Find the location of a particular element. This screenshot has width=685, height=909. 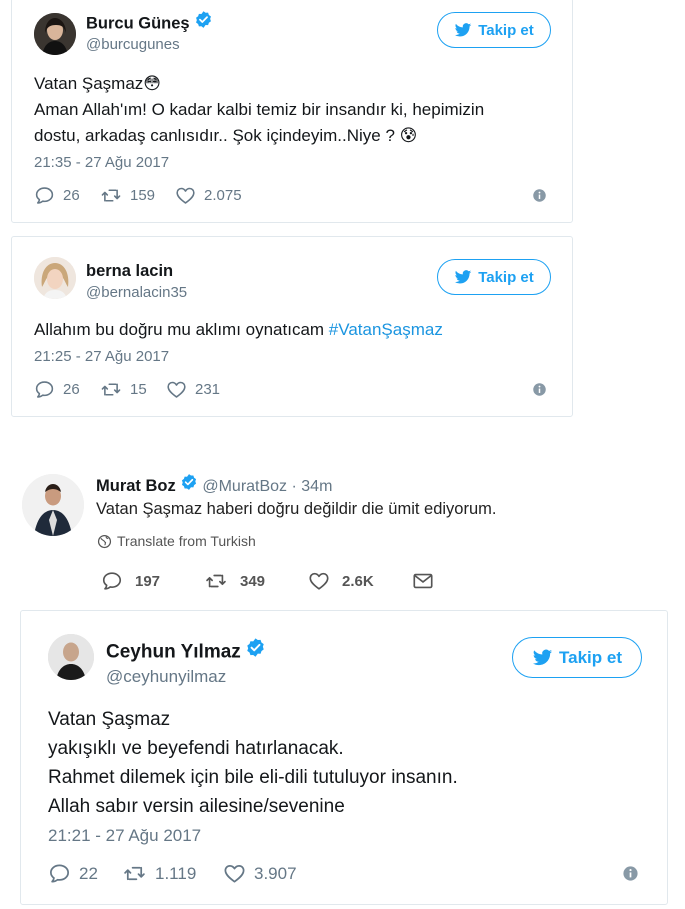

display-name: Burcu Güneş is located at coordinates (149, 24).